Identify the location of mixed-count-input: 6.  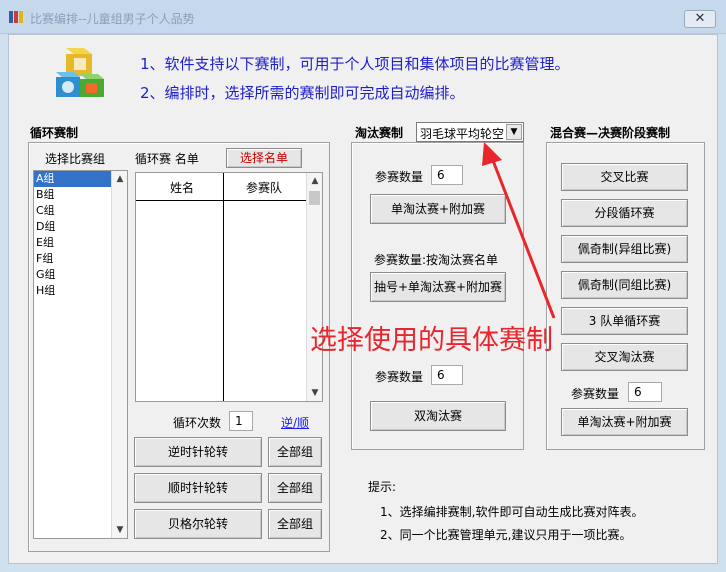
(645, 392).